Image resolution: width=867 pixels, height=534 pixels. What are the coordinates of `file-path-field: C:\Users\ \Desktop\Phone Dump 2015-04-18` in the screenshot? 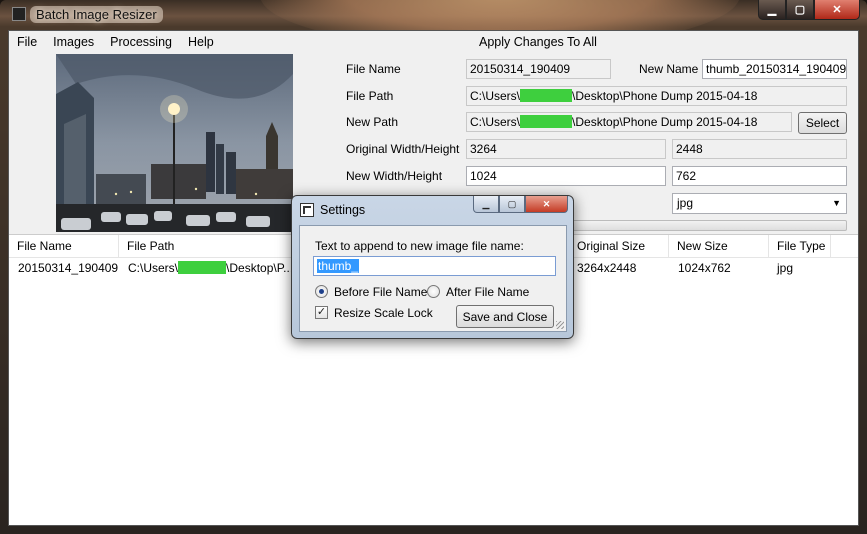 It's located at (656, 96).